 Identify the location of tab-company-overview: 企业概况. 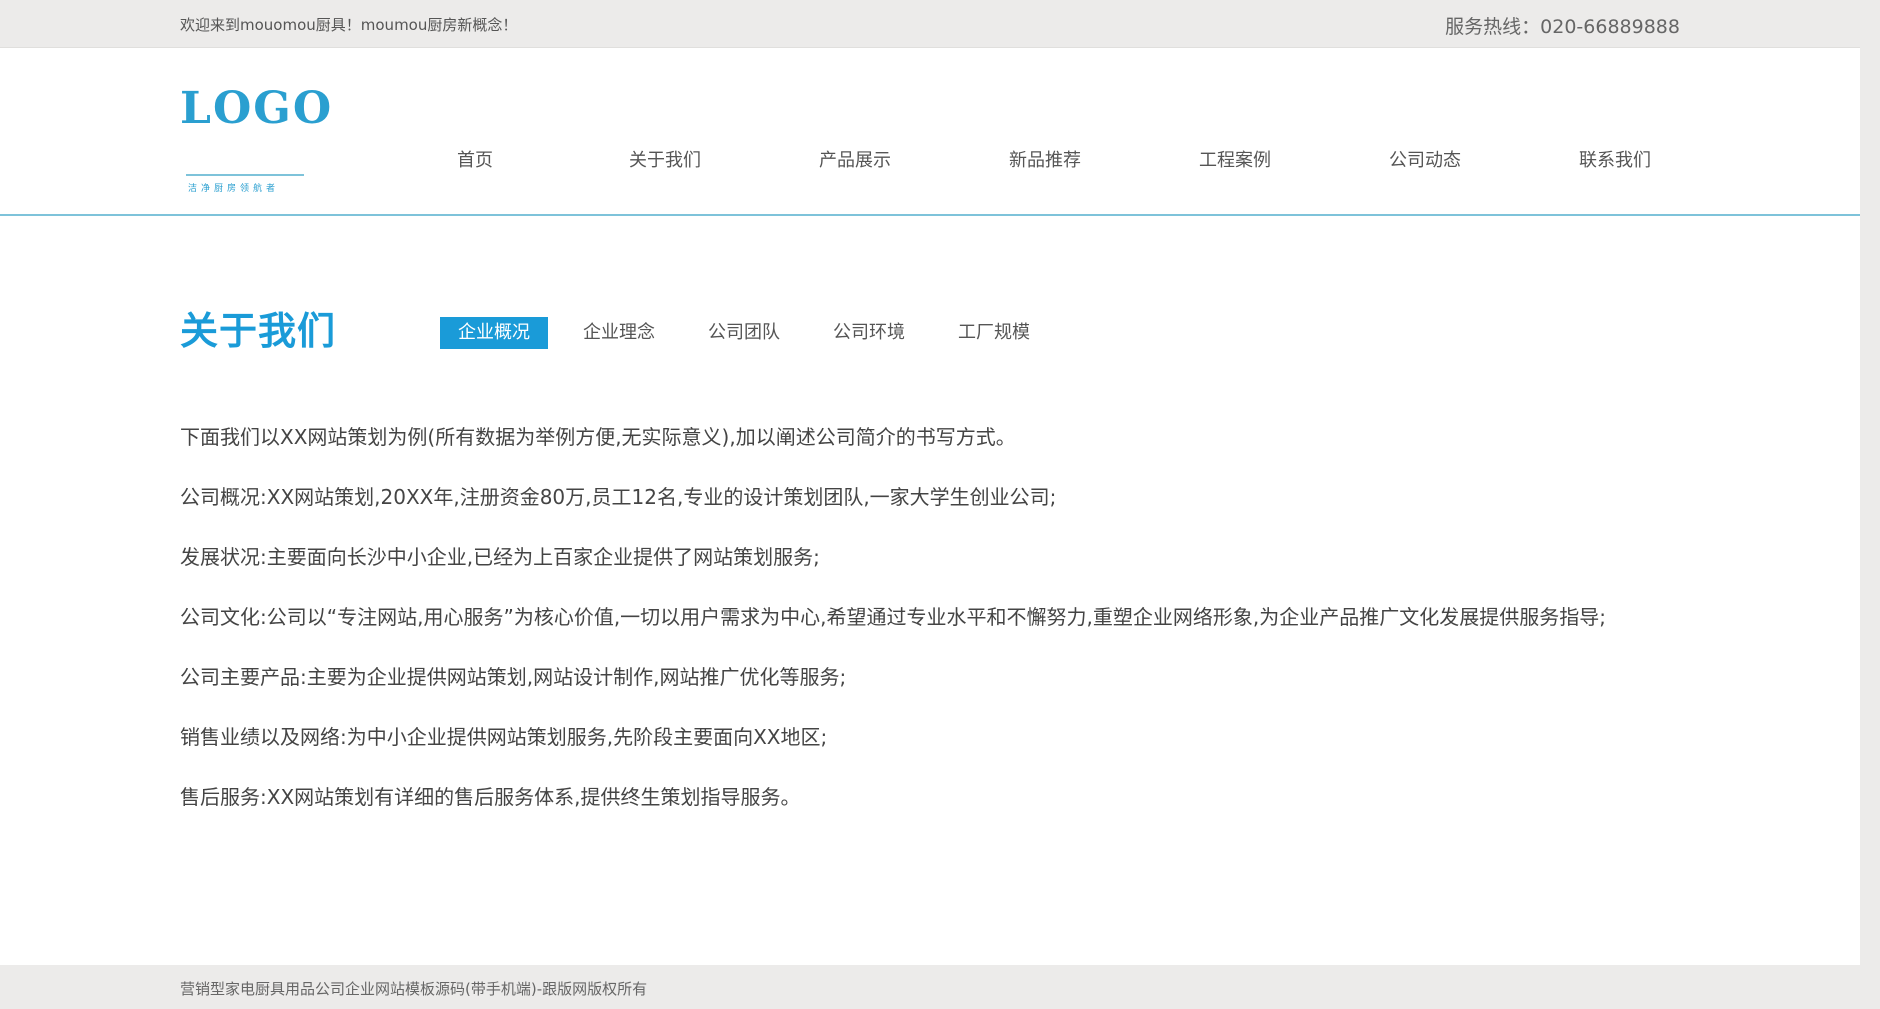
(494, 333).